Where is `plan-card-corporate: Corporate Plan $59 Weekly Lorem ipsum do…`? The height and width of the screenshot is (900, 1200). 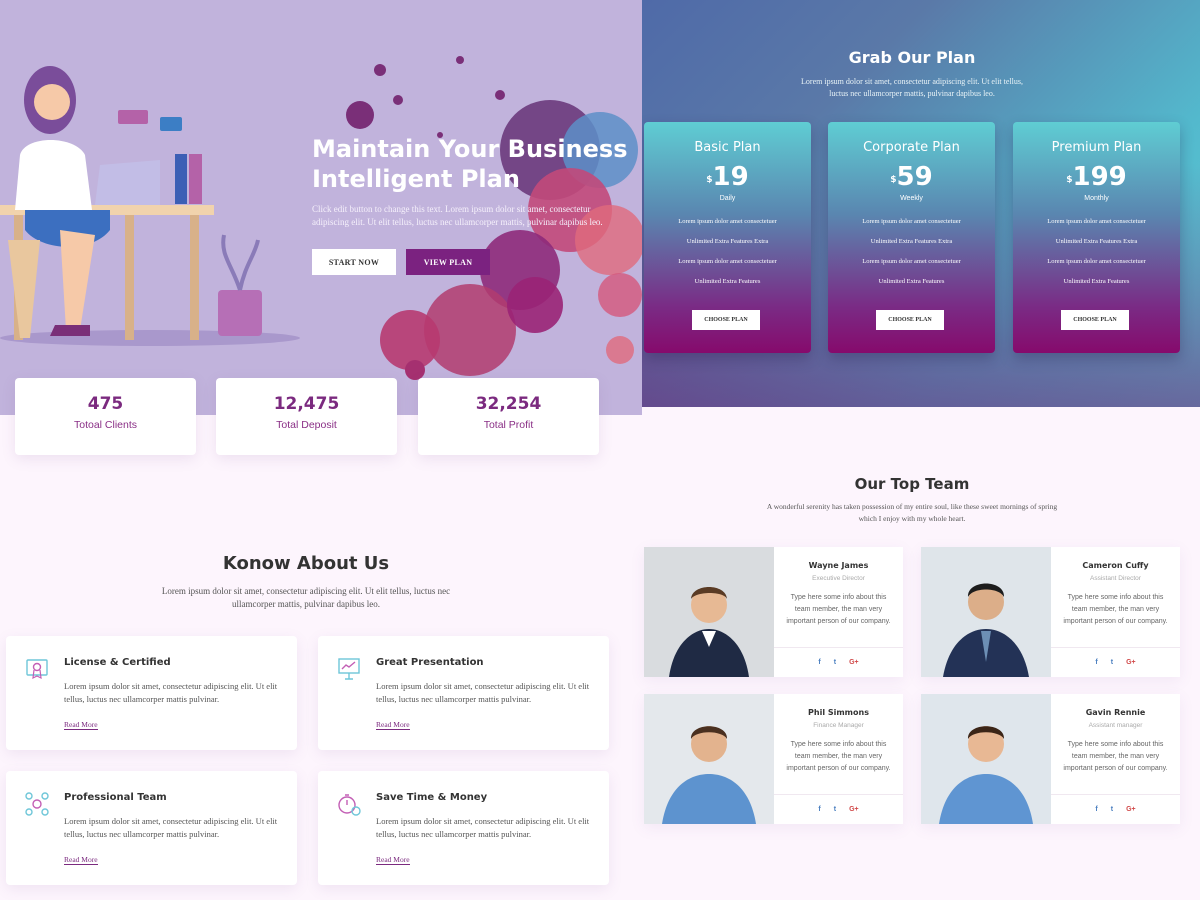 plan-card-corporate: Corporate Plan $59 Weekly Lorem ipsum do… is located at coordinates (911, 237).